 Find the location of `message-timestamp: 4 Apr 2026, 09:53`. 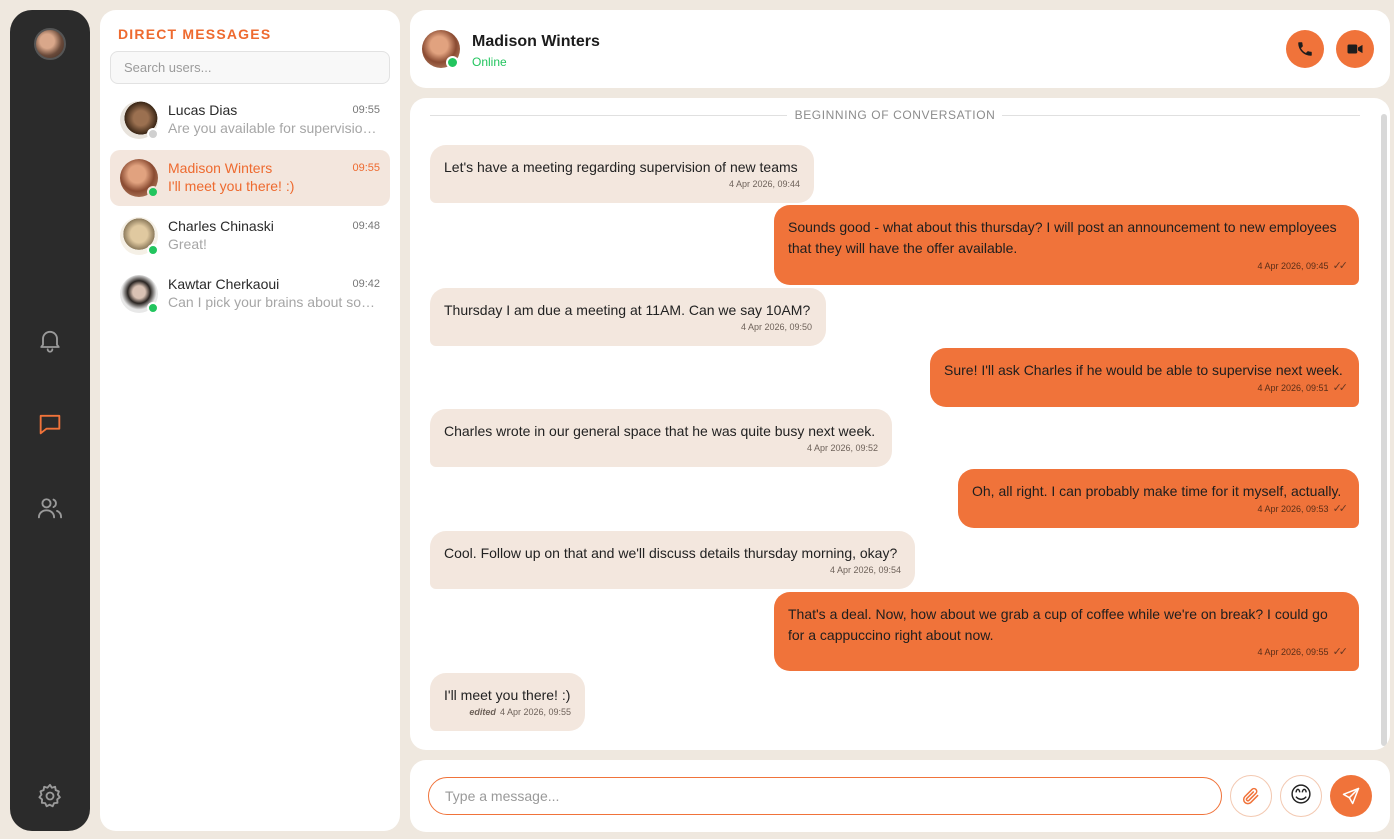

message-timestamp: 4 Apr 2026, 09:53 is located at coordinates (1293, 509).